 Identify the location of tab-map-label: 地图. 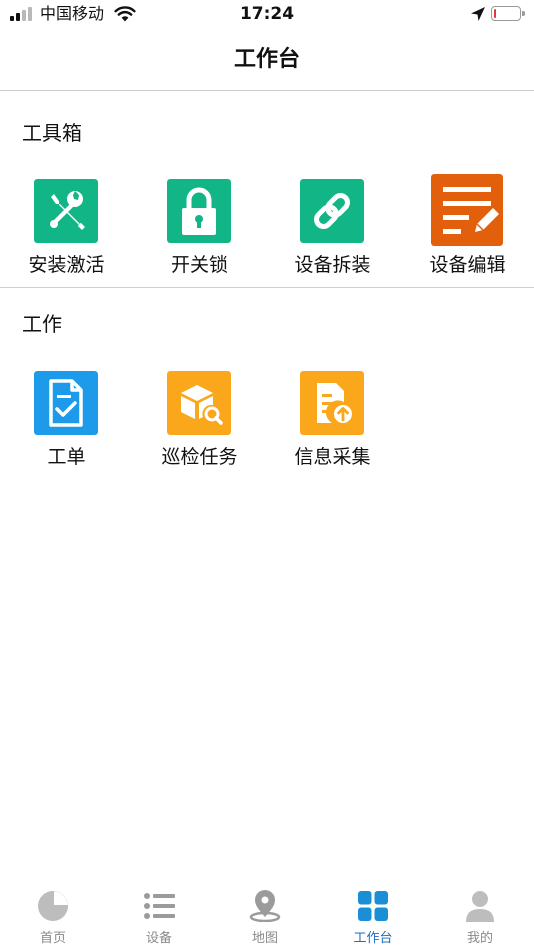
(264, 938).